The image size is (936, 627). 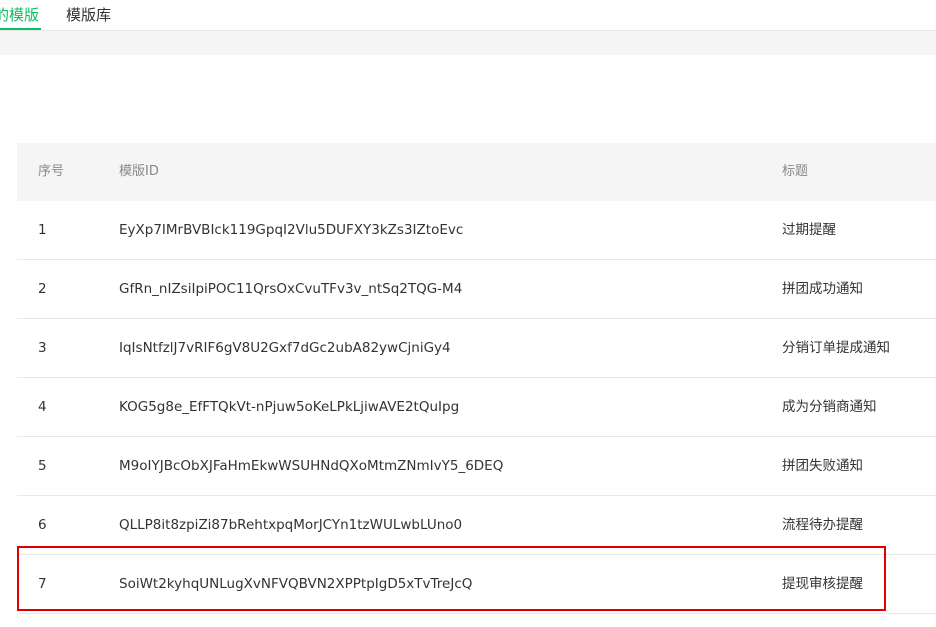 What do you see at coordinates (822, 289) in the screenshot?
I see `row-title: 拼团成功通知` at bounding box center [822, 289].